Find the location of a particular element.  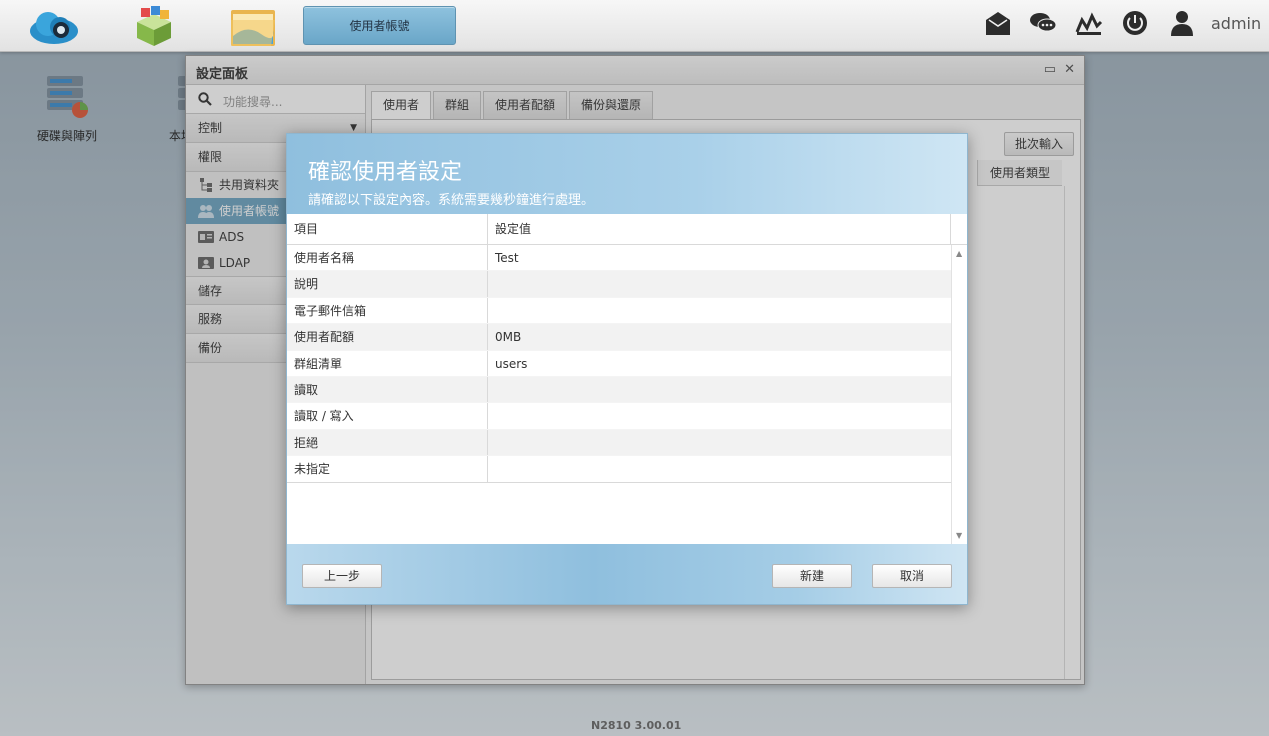

dialog-header: 確認使用者設定 請確認以下設定內容。系統需要幾秒鐘進行處理。 is located at coordinates (627, 174).